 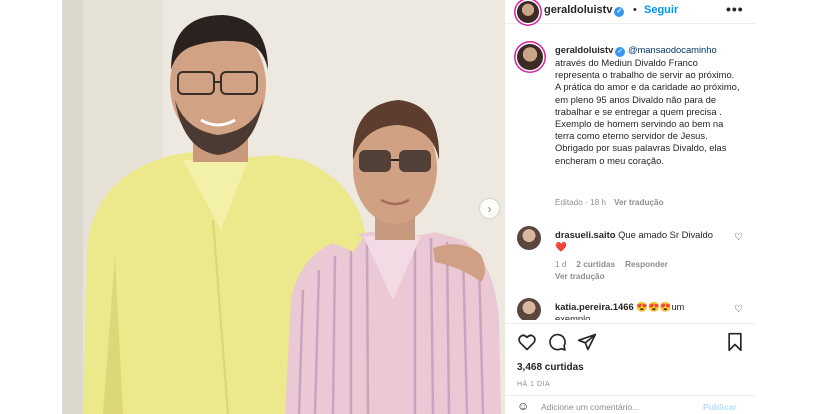 I want to click on author-username-text: geraldoluistv, so click(x=578, y=10).